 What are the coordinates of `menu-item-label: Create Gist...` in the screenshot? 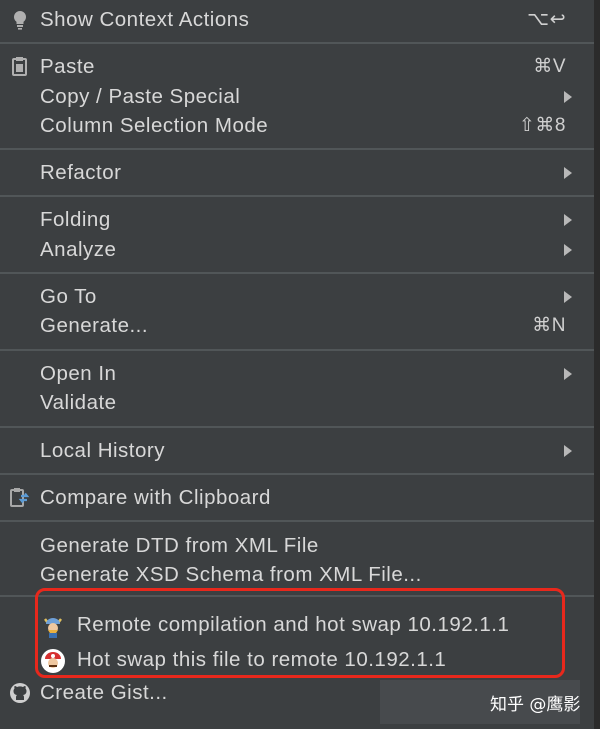 It's located at (104, 692).